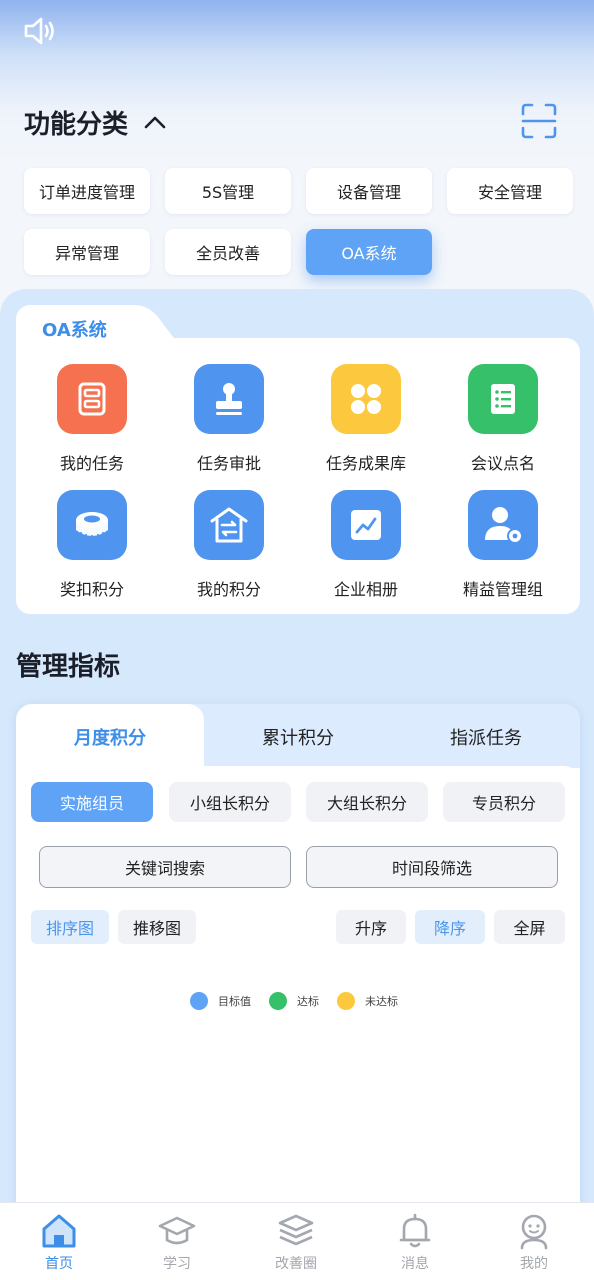 This screenshot has width=594, height=1280. Describe the element at coordinates (87, 252) in the screenshot. I see `category-exception: 异常管理` at that location.